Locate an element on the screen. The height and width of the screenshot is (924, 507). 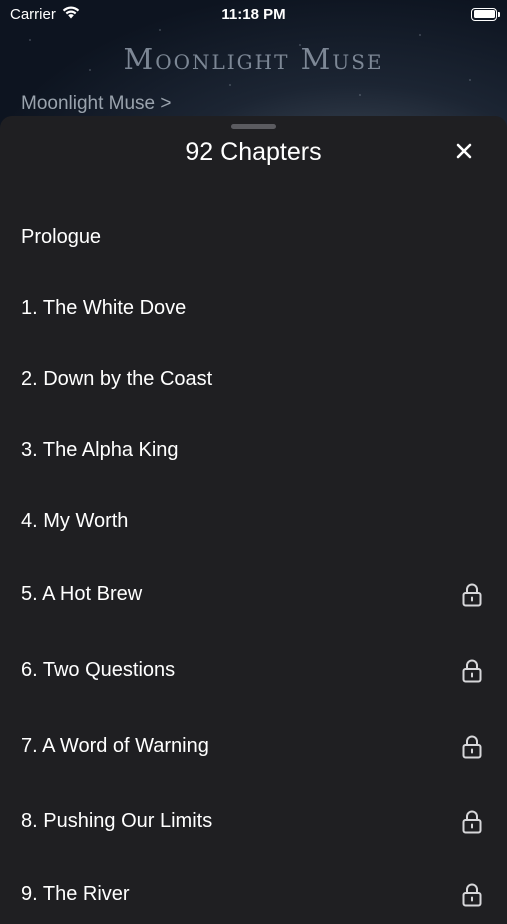
chapter-row: 9. The River is located at coordinates (253, 894).